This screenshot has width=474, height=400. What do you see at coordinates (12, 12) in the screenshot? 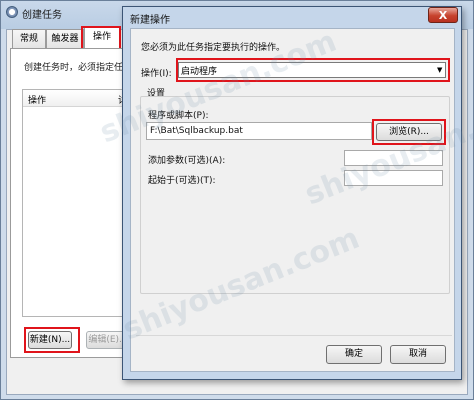
I see `task-scheduler-clock-icon` at bounding box center [12, 12].